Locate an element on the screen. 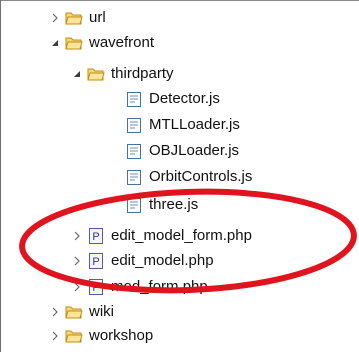 Image resolution: width=359 pixels, height=352 pixels. tree-item-mtlloader-js: MTLLoader.js is located at coordinates (182, 125).